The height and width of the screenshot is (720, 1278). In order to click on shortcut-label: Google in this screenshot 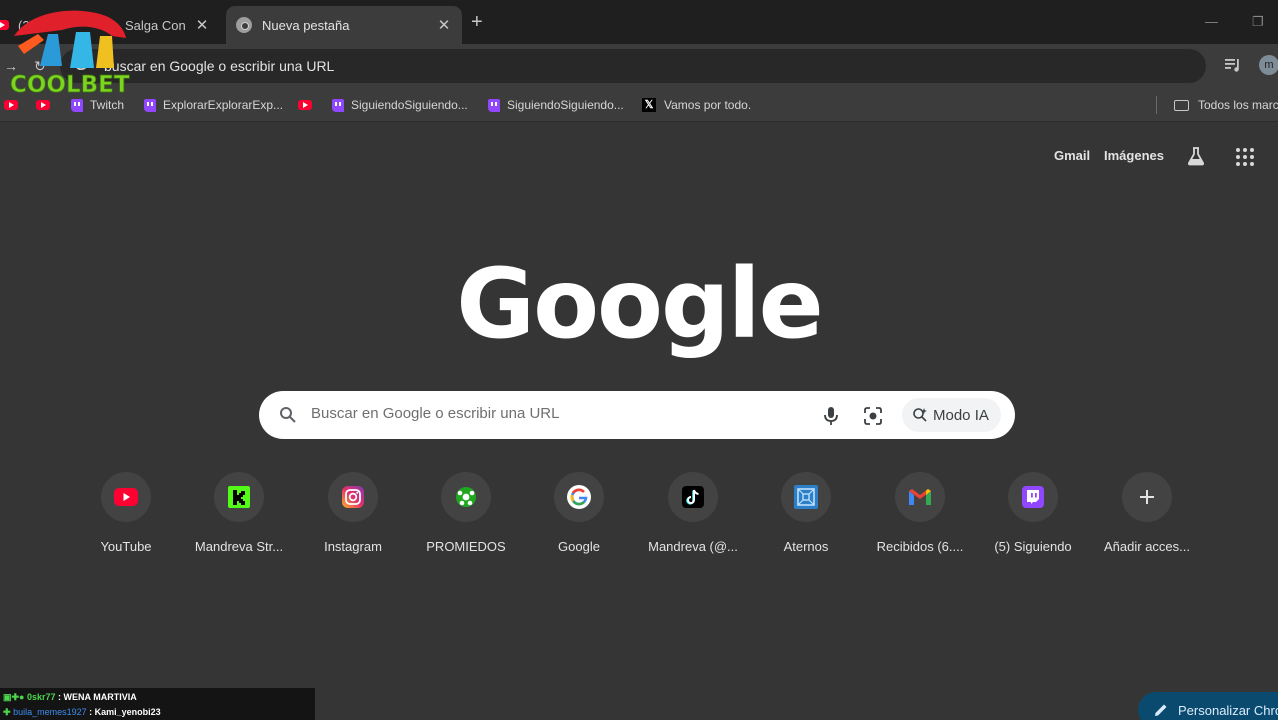, I will do `click(579, 546)`.